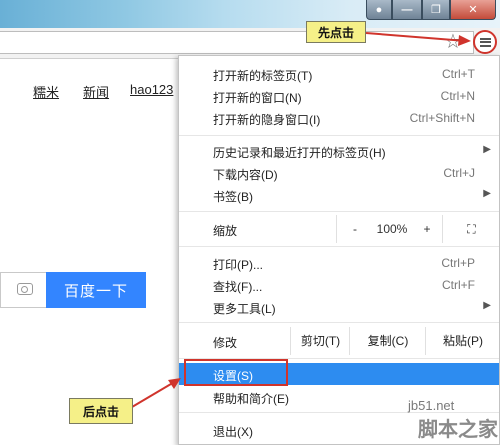 The image size is (500, 445). I want to click on arrow-line-first, so click(416, 37).